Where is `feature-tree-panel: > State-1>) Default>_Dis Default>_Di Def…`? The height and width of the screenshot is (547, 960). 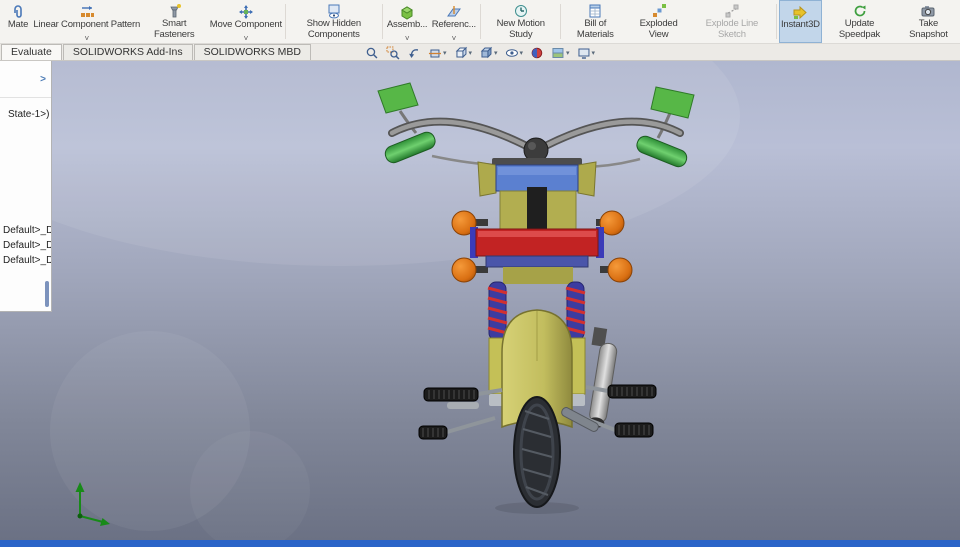 feature-tree-panel: > State-1>) Default>_Dis Default>_Di Def… is located at coordinates (26, 186).